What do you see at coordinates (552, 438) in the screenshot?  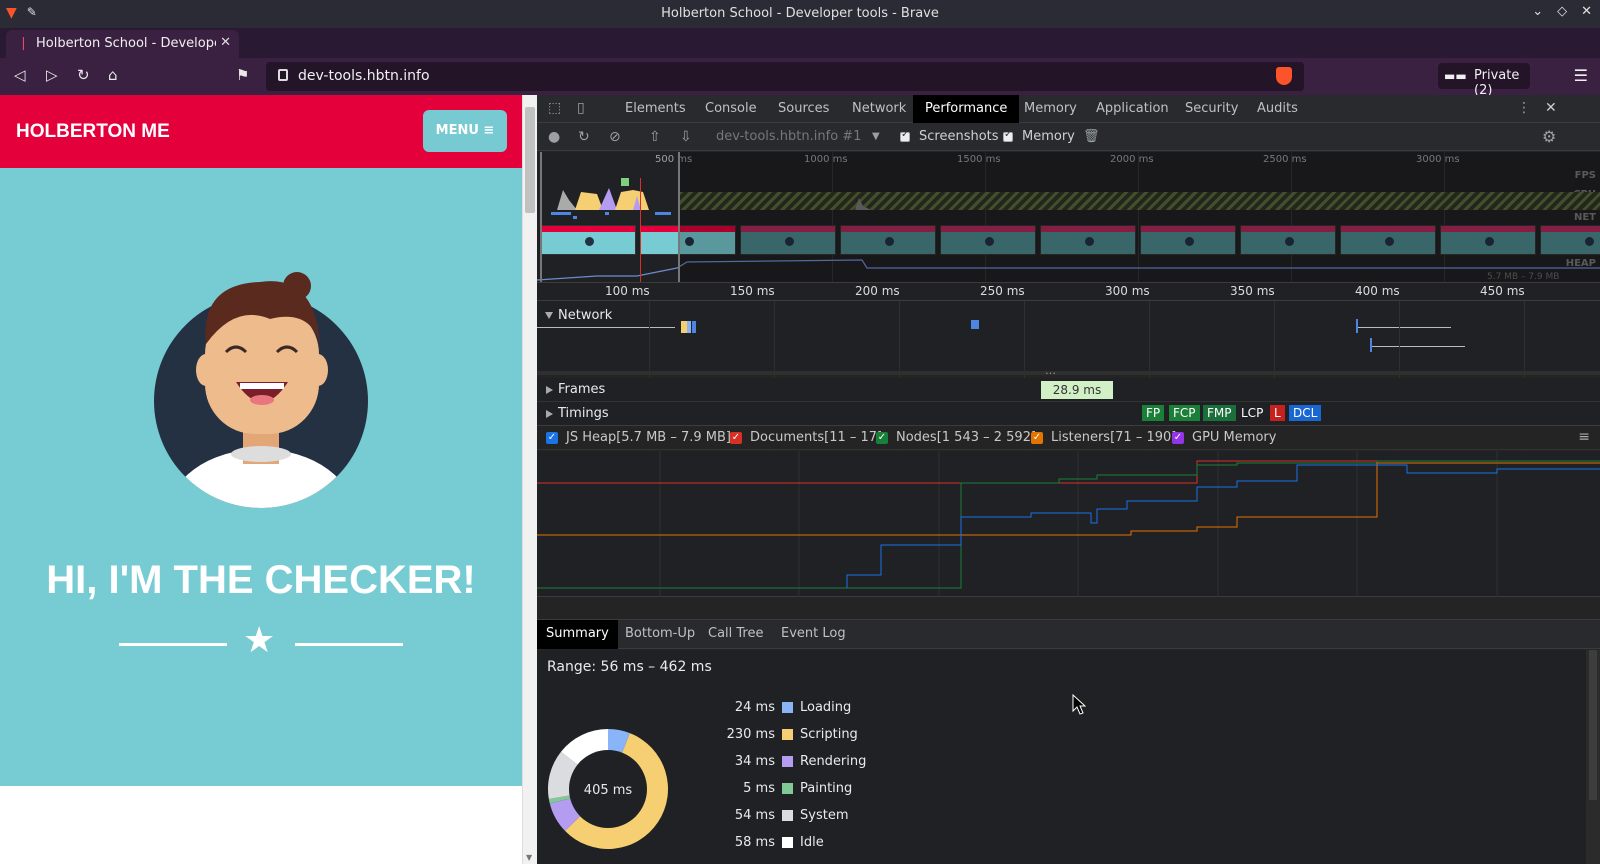 I see `js-heap-checkbox: ✓` at bounding box center [552, 438].